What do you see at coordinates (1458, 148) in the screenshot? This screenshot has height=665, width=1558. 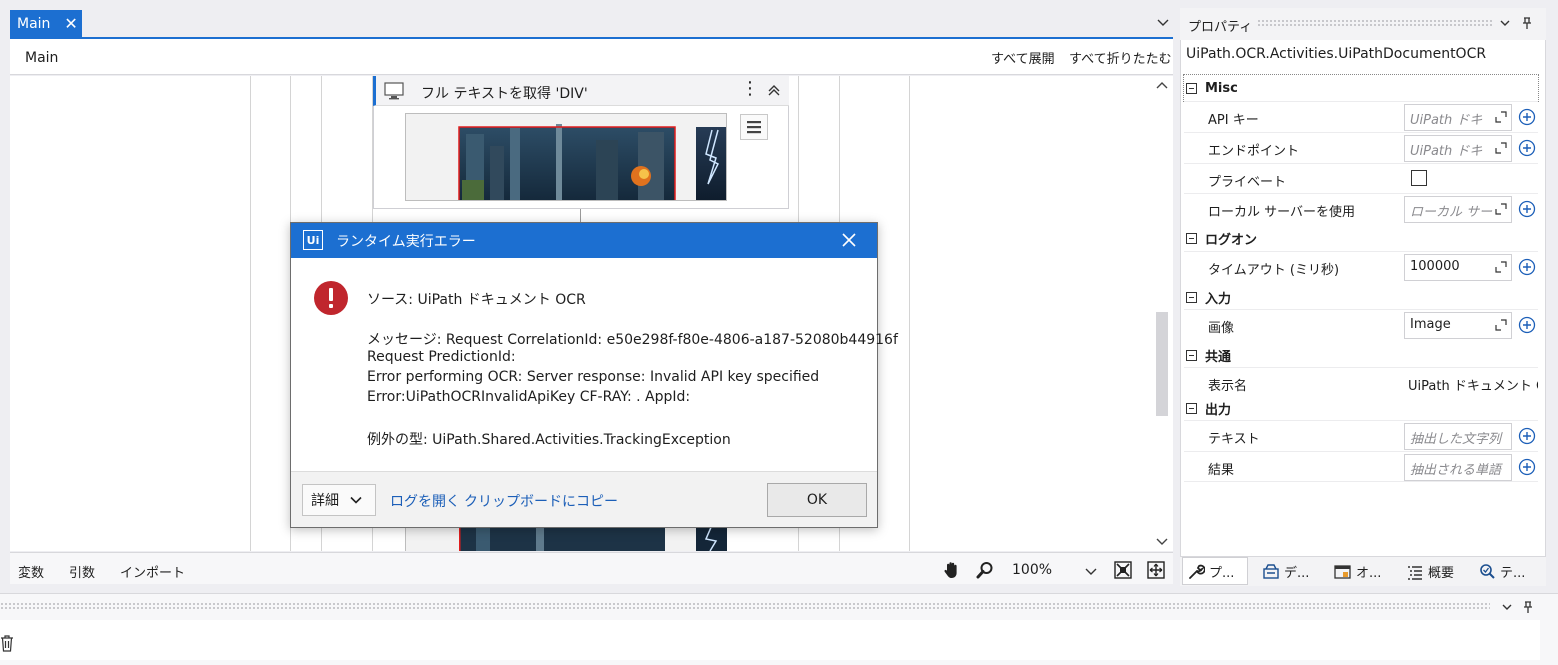 I see `endpoint-field: UiPath ドキ` at bounding box center [1458, 148].